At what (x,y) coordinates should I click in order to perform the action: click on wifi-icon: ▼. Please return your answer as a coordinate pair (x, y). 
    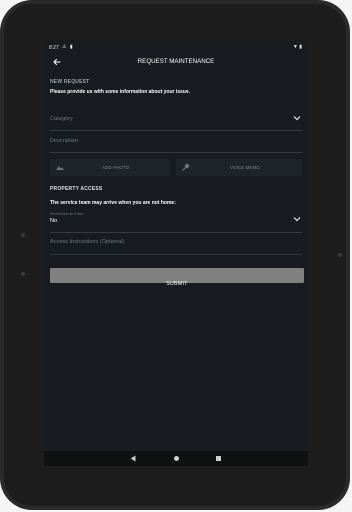
    Looking at the image, I should click on (295, 47).